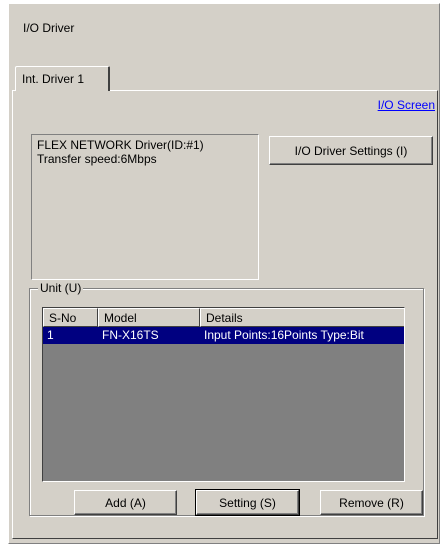 Image resolution: width=447 pixels, height=554 pixels. Describe the element at coordinates (247, 502) in the screenshot. I see `setting-button: Setting (S)` at that location.